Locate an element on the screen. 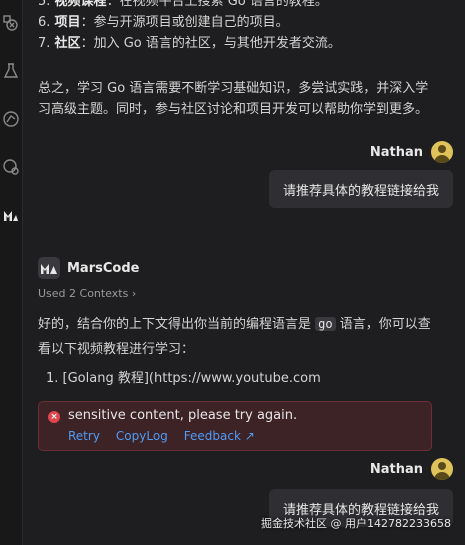 The height and width of the screenshot is (545, 465). bot-header: MarsCode is located at coordinates (88, 268).